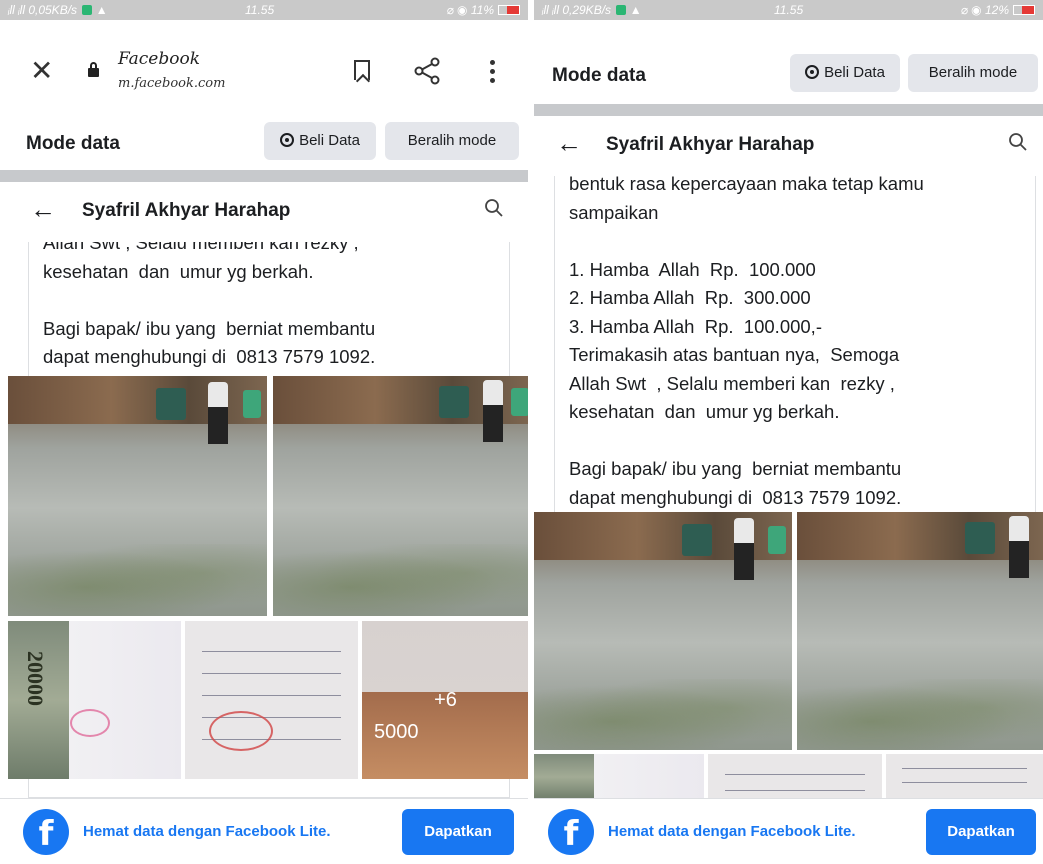  I want to click on post-photo-5: 5000 +6, so click(445, 700).